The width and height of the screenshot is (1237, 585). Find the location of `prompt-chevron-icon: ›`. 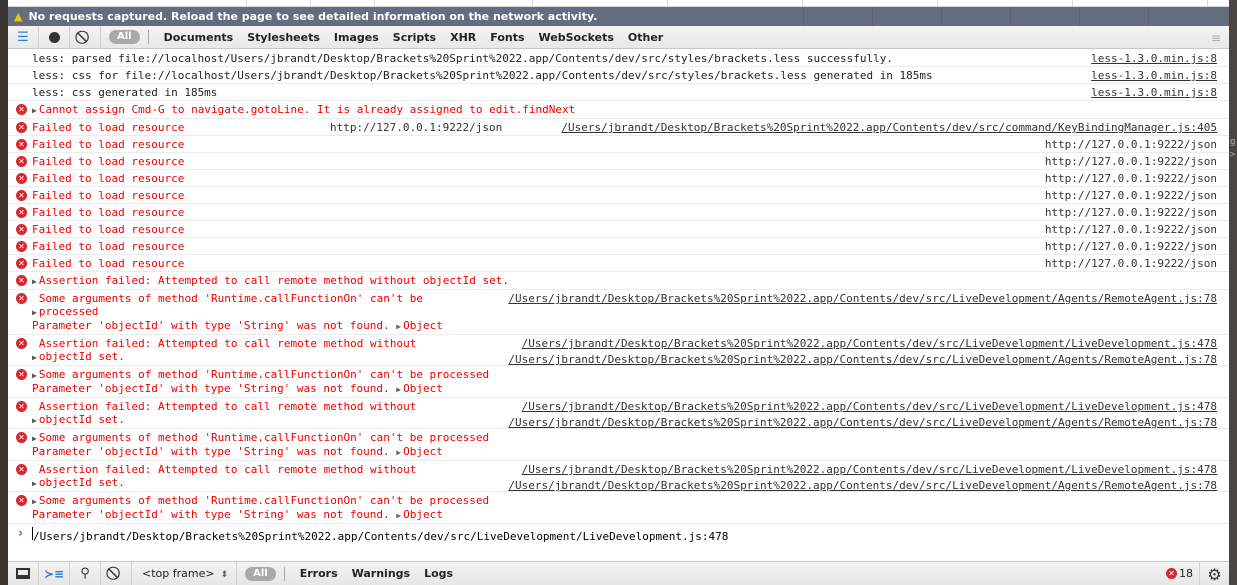

prompt-chevron-icon: › is located at coordinates (20, 533).